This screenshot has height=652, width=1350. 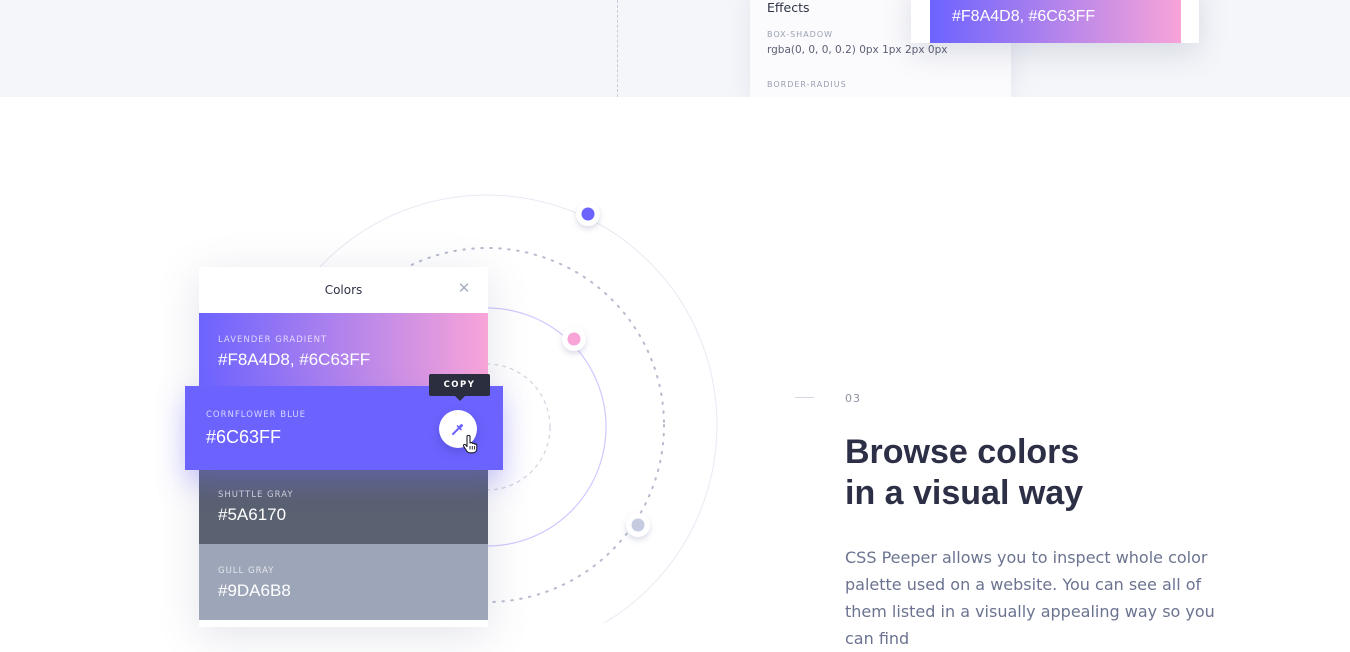 I want to click on feature-headline: Browse colors in a visual way, so click(x=1055, y=473).